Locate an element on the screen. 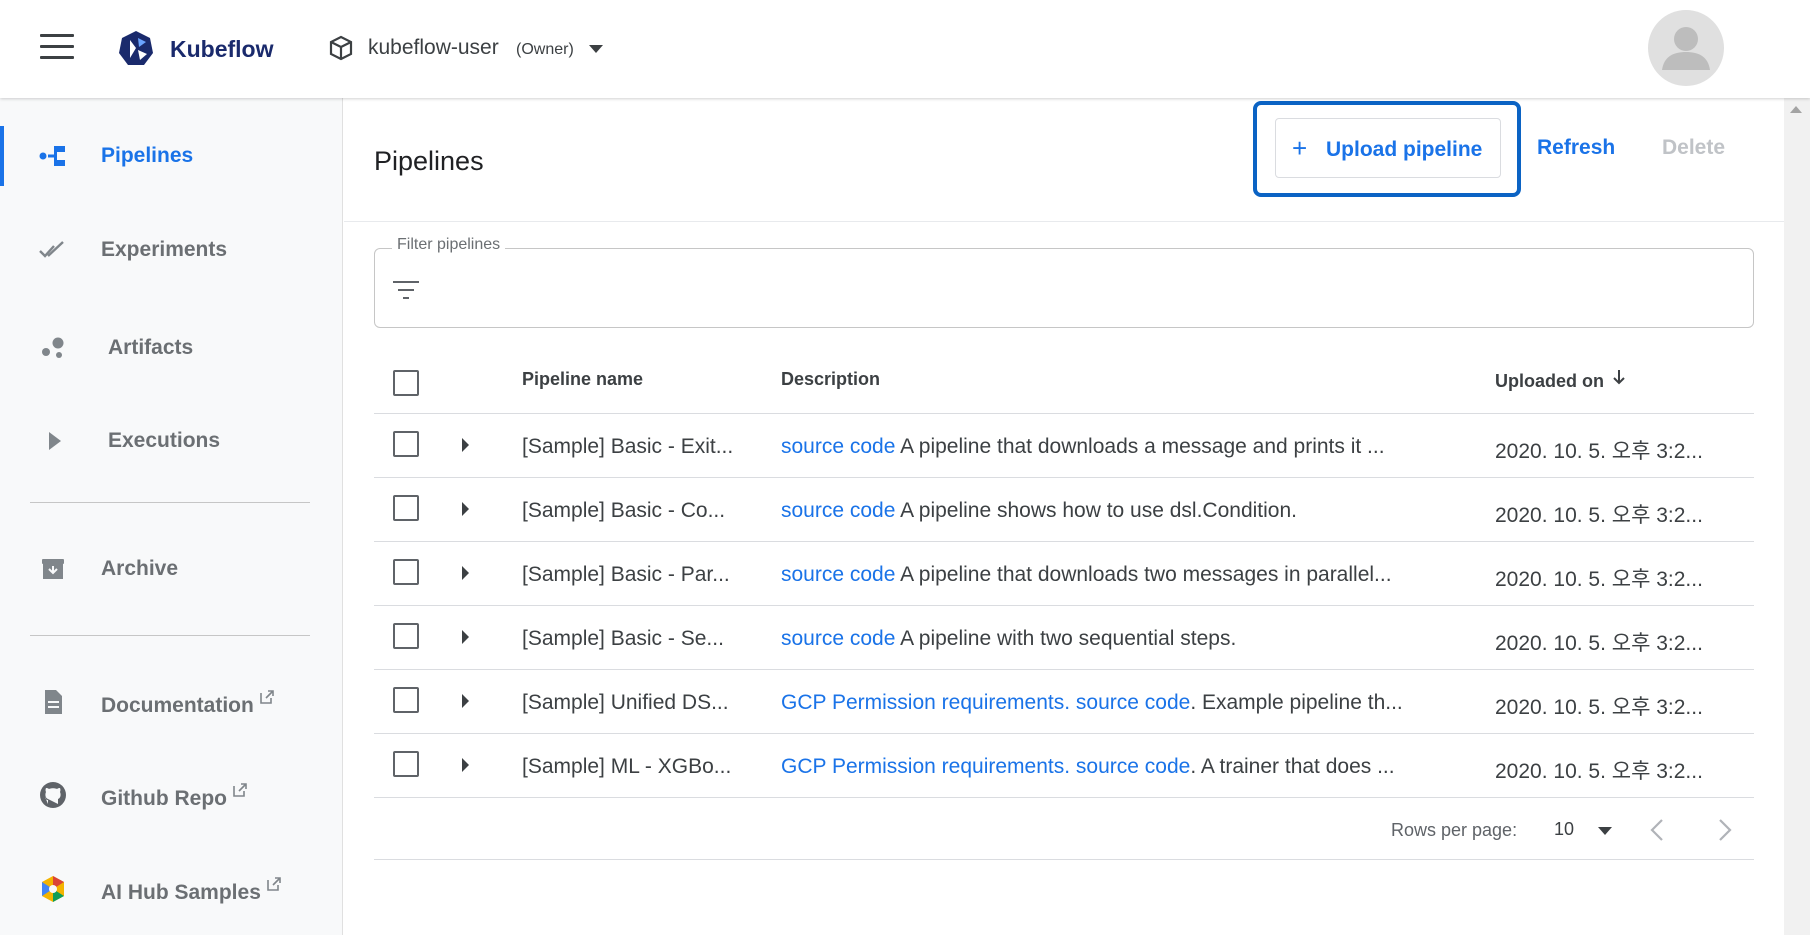  sidebar-item-pipelines: Pipelines is located at coordinates (171, 156).